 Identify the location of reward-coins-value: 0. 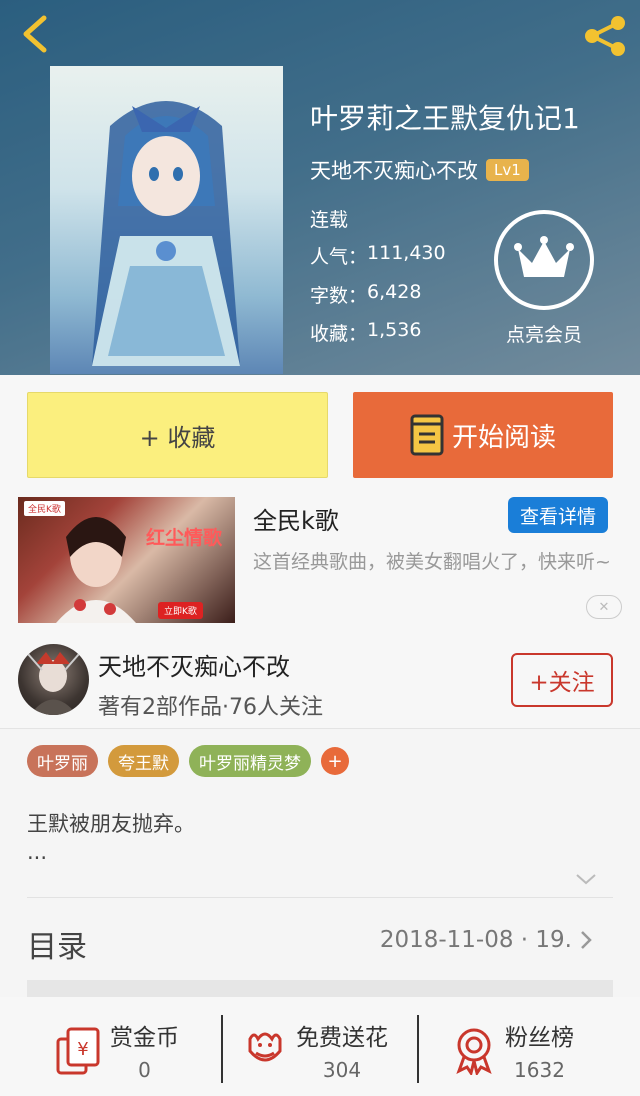
(144, 1070).